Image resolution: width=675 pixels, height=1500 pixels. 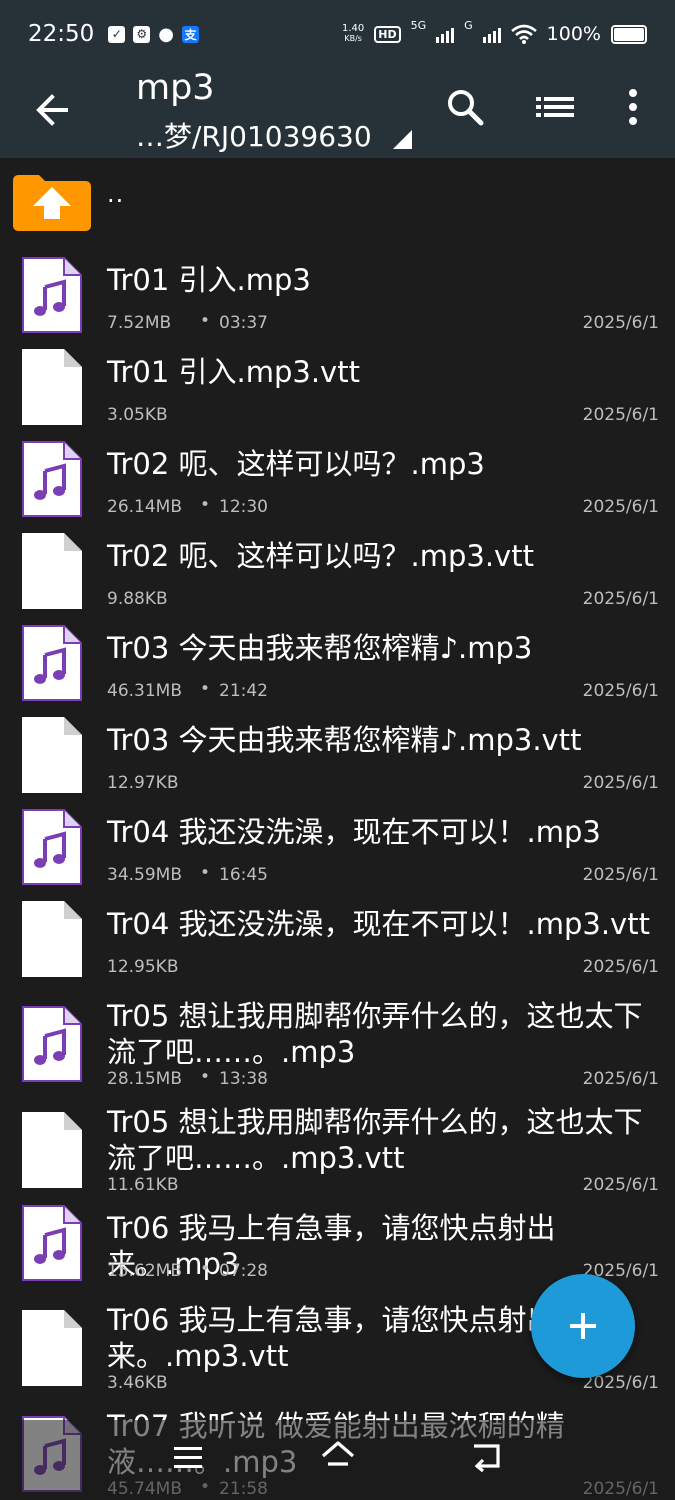 What do you see at coordinates (137, 1383) in the screenshot?
I see `file-size: 3.46KB` at bounding box center [137, 1383].